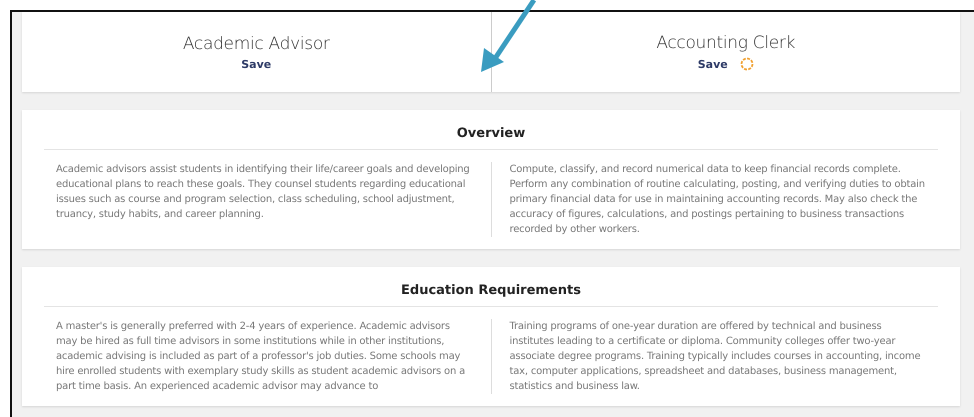  I want to click on section-heading: Overview, so click(491, 138).